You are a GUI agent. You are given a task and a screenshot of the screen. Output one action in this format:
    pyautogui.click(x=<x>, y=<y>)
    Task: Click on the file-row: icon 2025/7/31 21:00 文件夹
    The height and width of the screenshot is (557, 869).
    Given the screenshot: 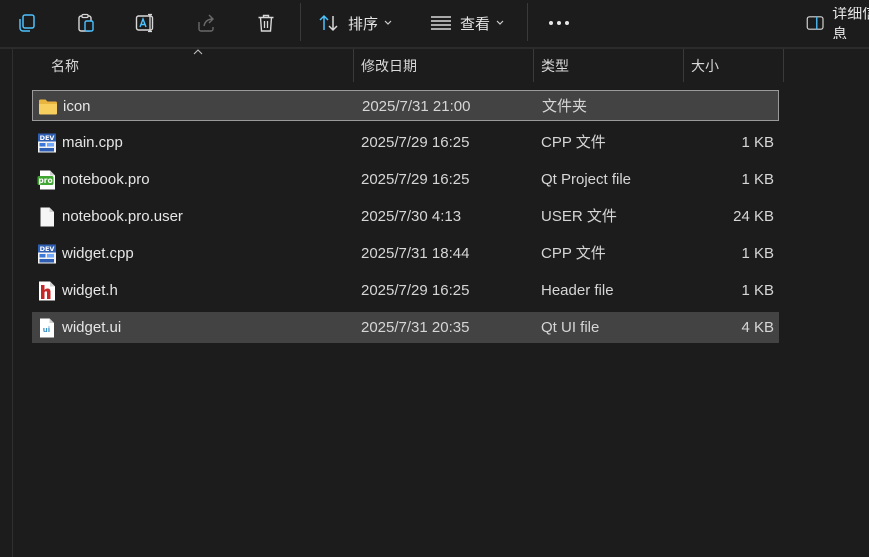 What is the action you would take?
    pyautogui.click(x=405, y=105)
    